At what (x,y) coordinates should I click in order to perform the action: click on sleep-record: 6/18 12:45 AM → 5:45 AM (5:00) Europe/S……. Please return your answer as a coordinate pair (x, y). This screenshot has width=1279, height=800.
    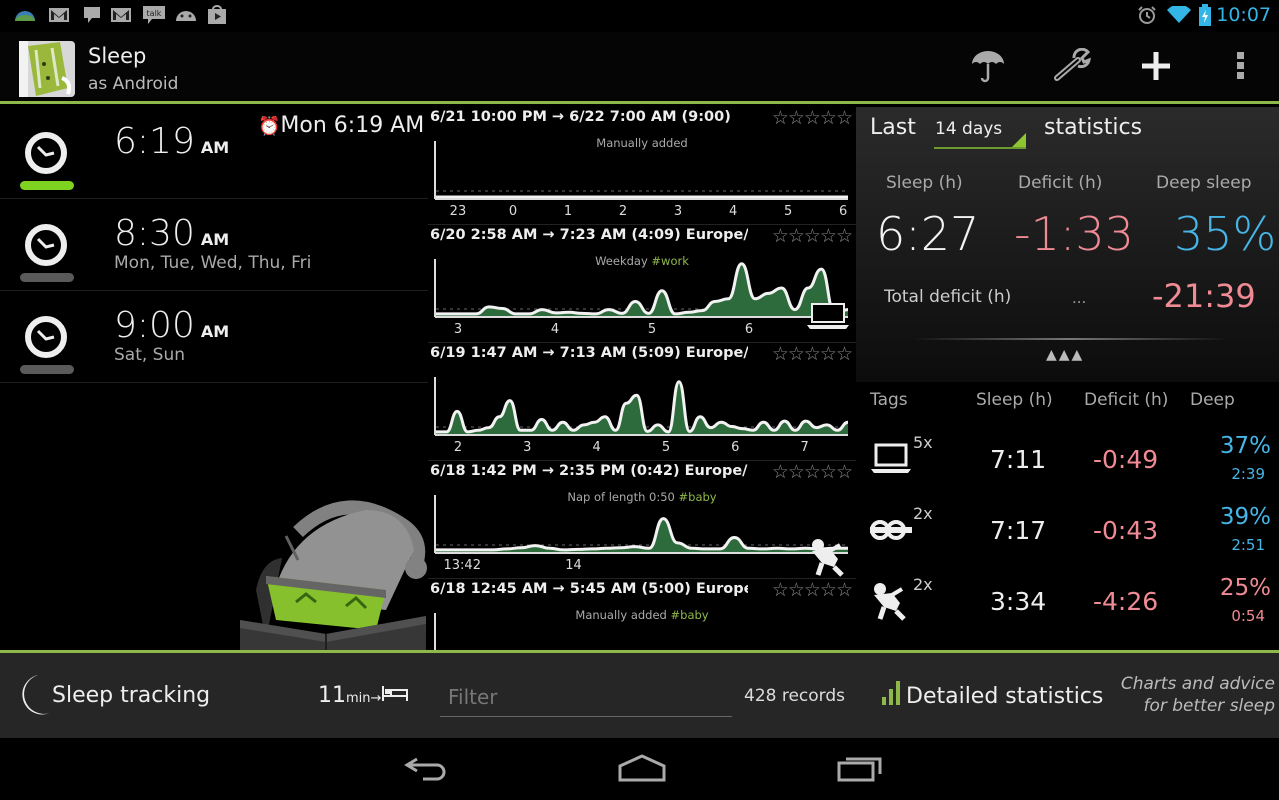
    Looking at the image, I should click on (642, 614).